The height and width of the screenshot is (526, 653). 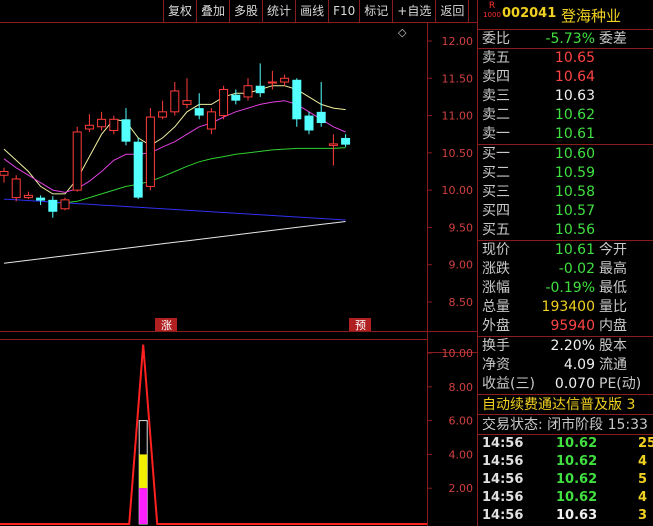 What do you see at coordinates (492, 15) in the screenshot?
I see `r-mark-sub: 1000` at bounding box center [492, 15].